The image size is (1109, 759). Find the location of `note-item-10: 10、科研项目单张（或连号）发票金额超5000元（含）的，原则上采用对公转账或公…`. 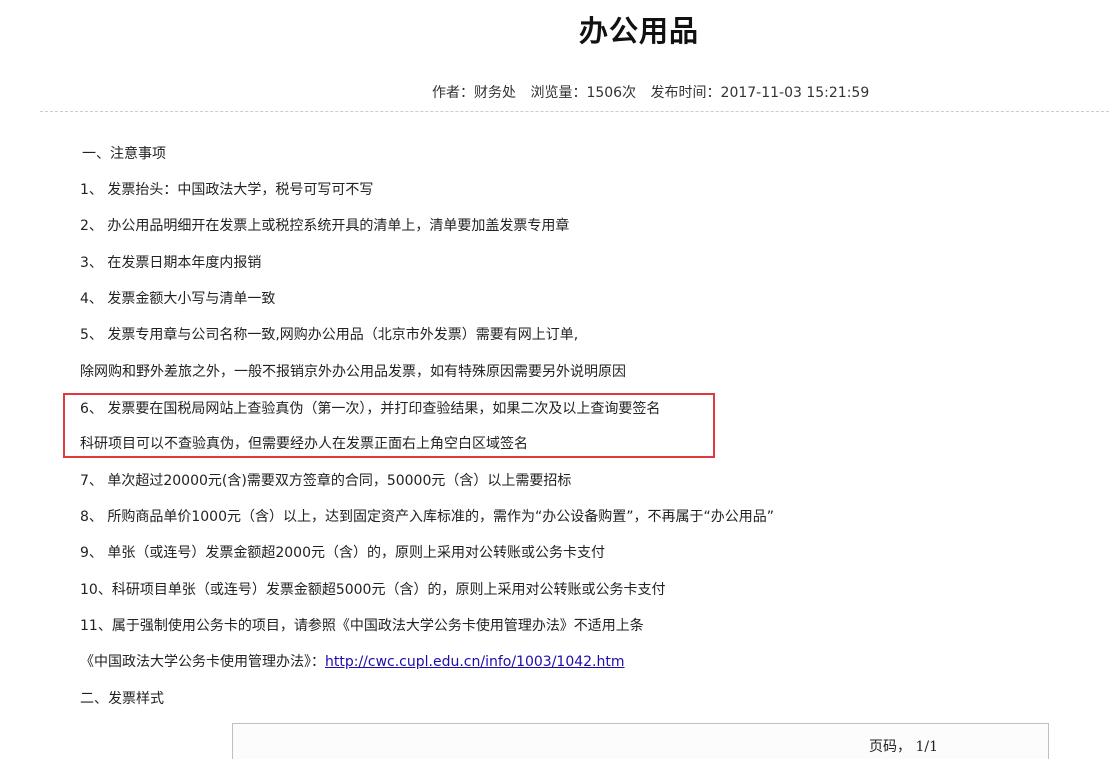

note-item-10: 10、科研项目单张（或连号）发票金额超5000元（含）的，原则上采用对公转账或公… is located at coordinates (373, 590).